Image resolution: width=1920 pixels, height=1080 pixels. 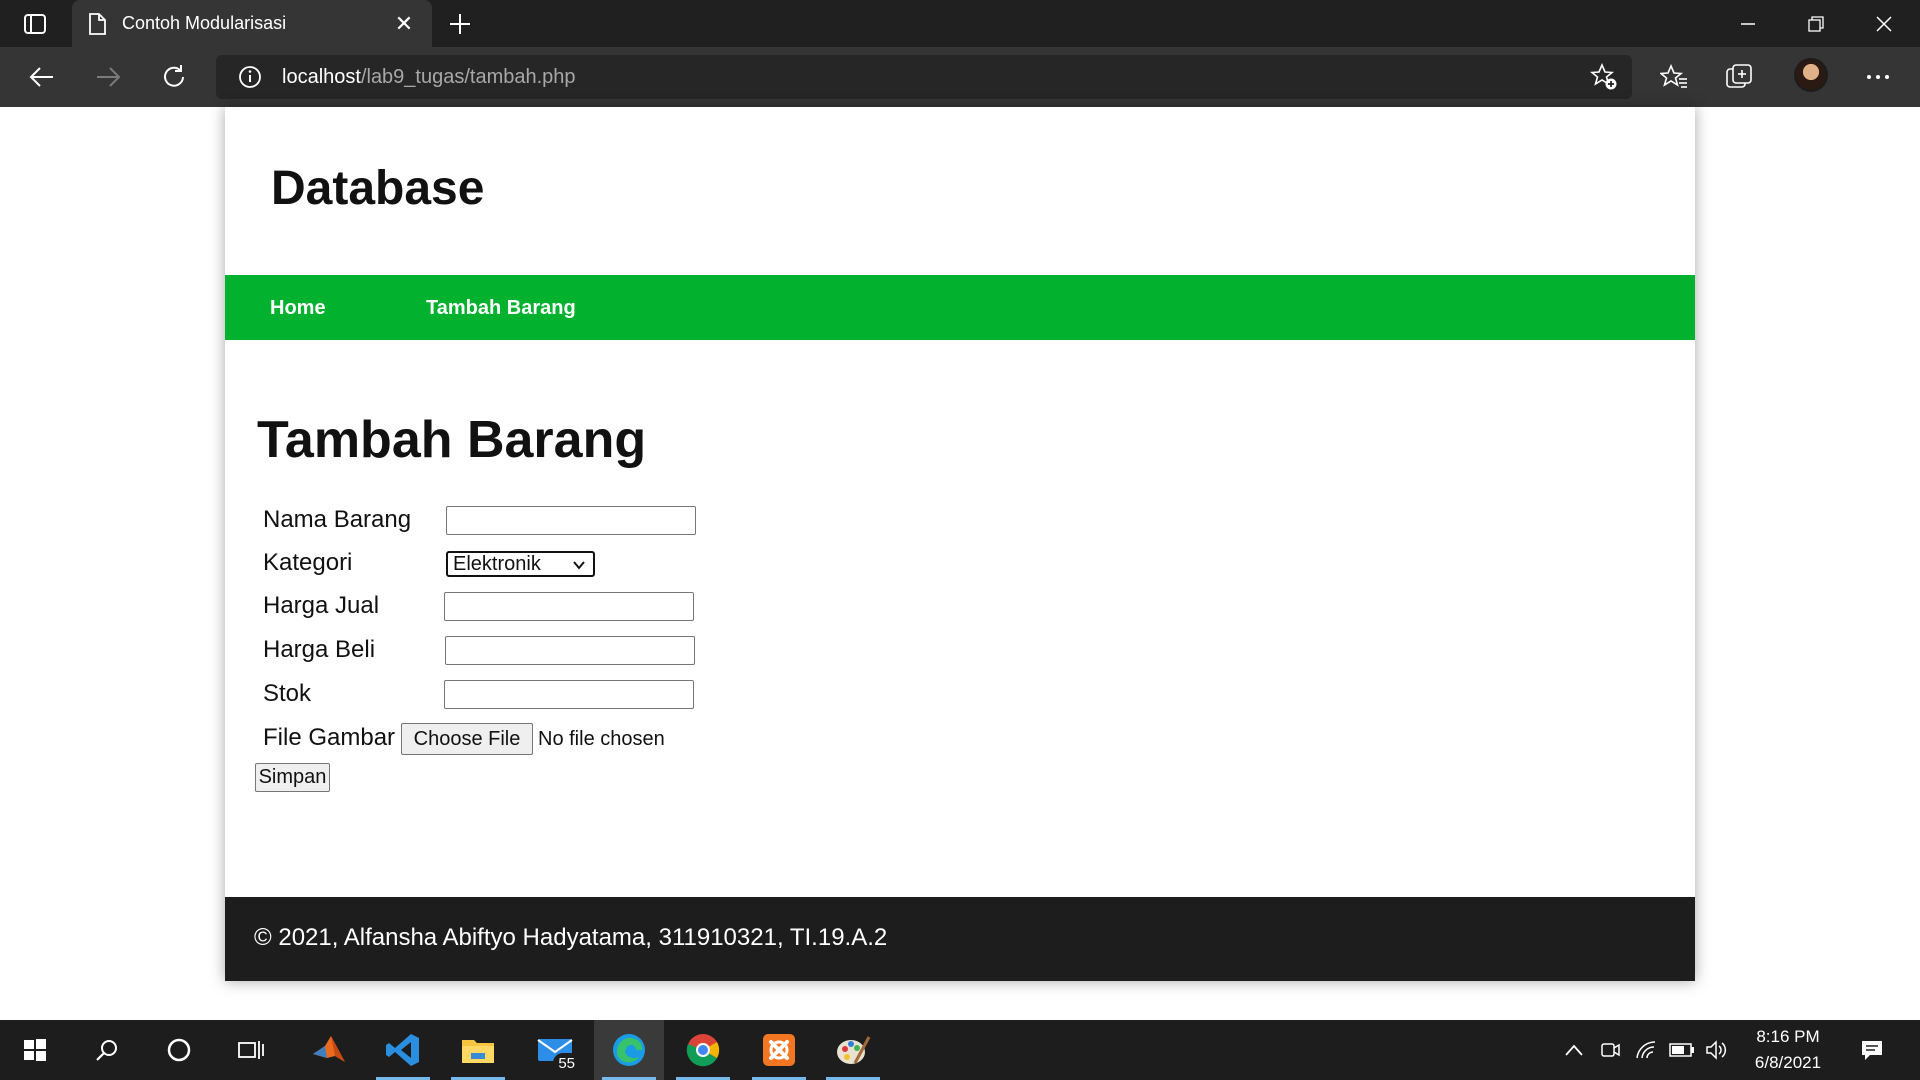 What do you see at coordinates (1788, 1062) in the screenshot?
I see `clock-date: 6/8/2021` at bounding box center [1788, 1062].